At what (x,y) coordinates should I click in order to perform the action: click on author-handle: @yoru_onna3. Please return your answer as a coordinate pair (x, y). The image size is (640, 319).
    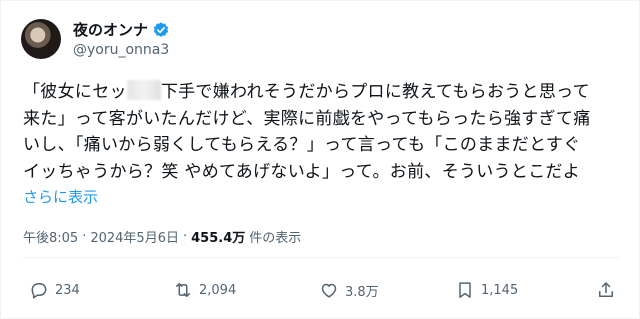
    Looking at the image, I should click on (121, 50).